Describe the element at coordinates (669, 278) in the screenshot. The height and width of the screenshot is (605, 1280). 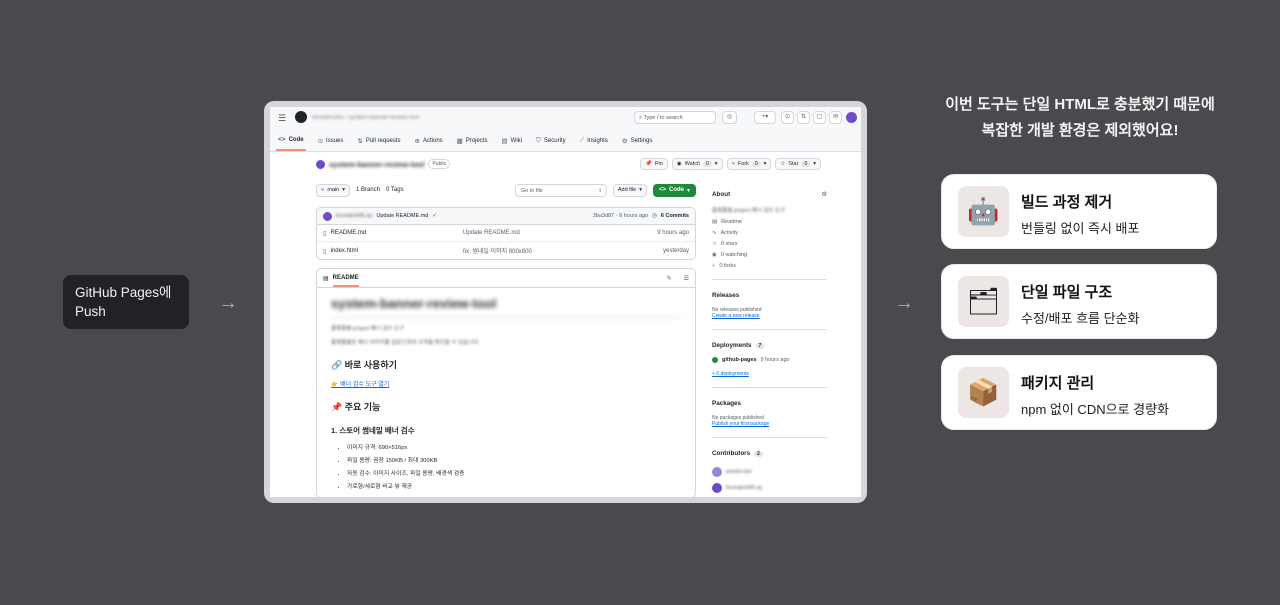
I see `edit-icon: ✎` at that location.